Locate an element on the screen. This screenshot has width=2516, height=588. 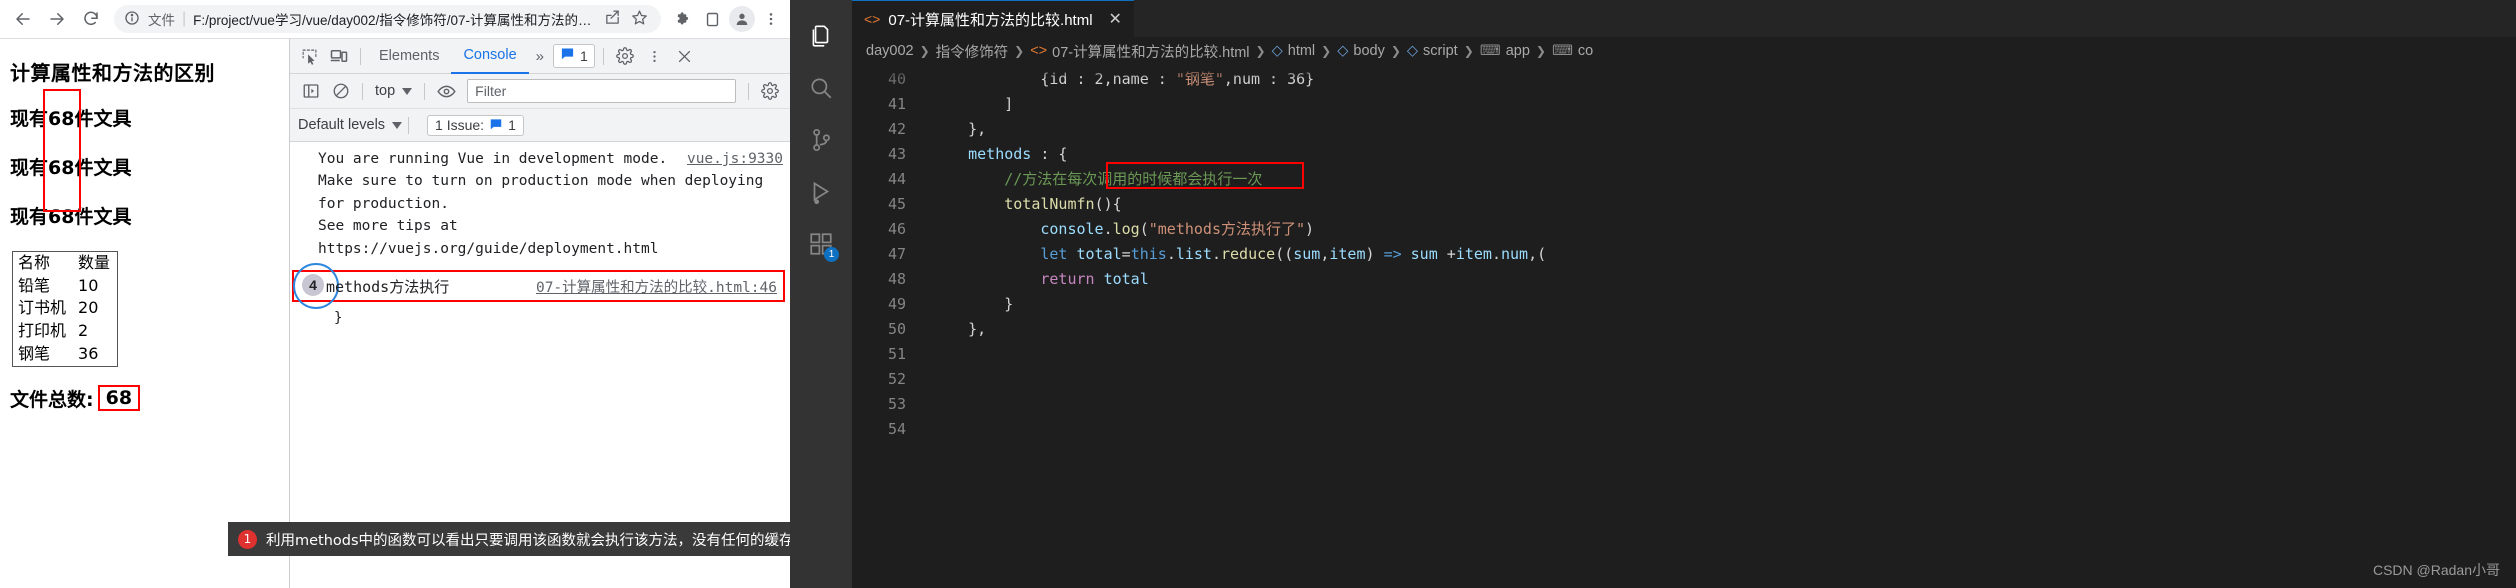
breadcrumb-item-folder: 指令修饰符 is located at coordinates (972, 51).